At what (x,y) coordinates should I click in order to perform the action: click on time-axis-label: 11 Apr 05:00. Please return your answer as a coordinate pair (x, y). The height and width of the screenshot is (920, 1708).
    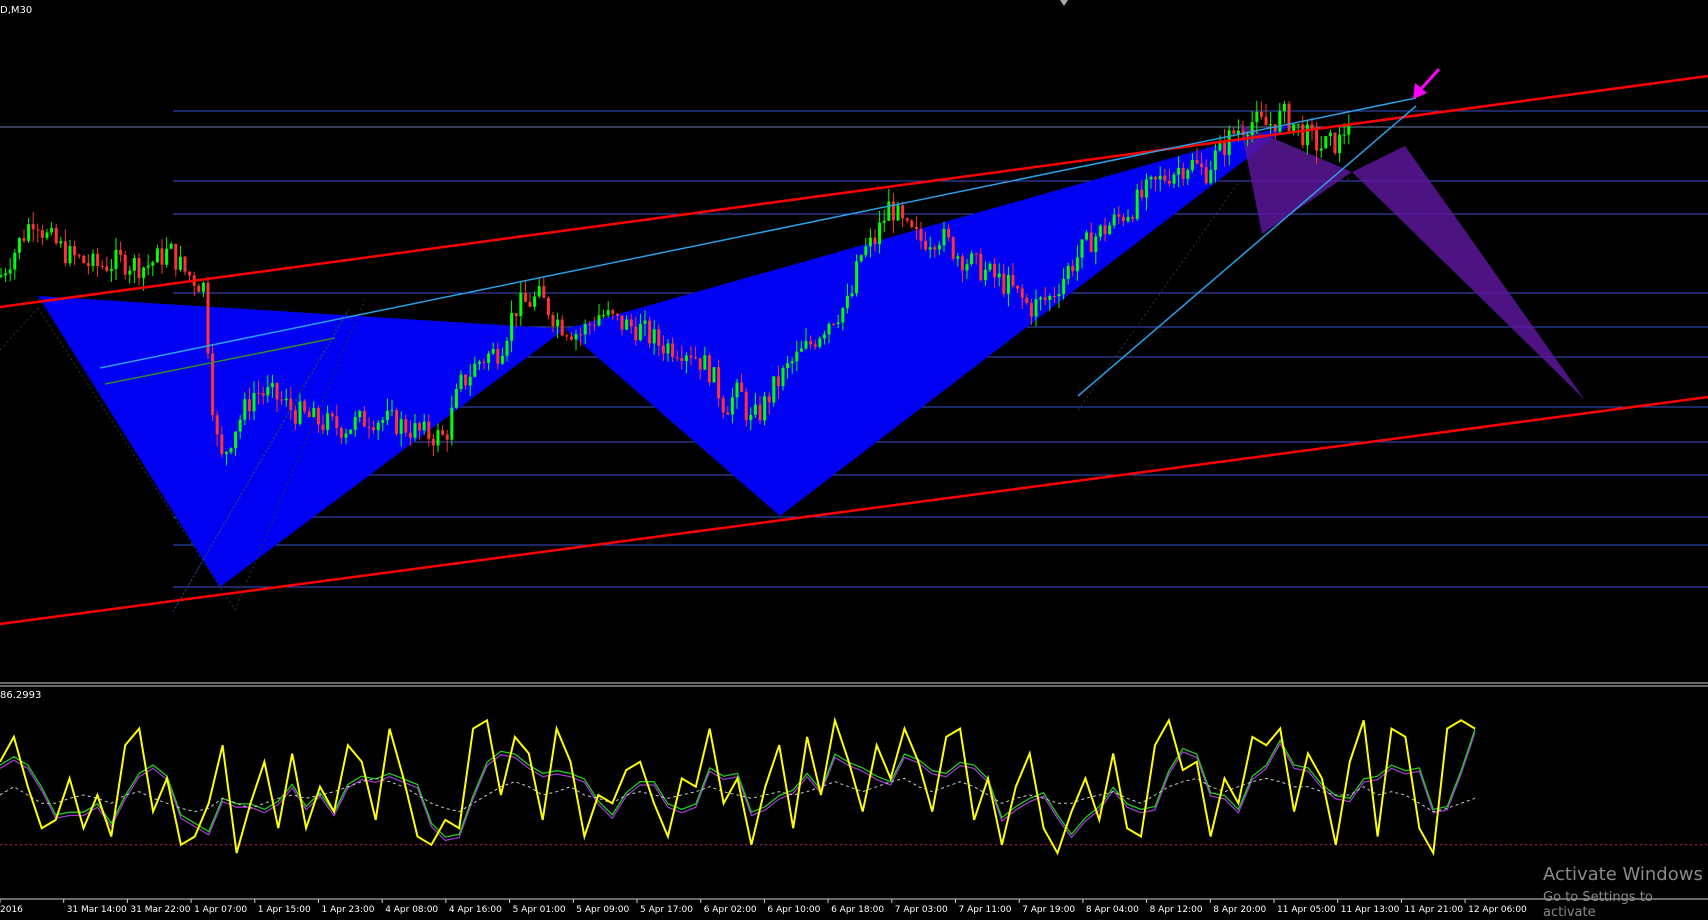
    Looking at the image, I should click on (1306, 910).